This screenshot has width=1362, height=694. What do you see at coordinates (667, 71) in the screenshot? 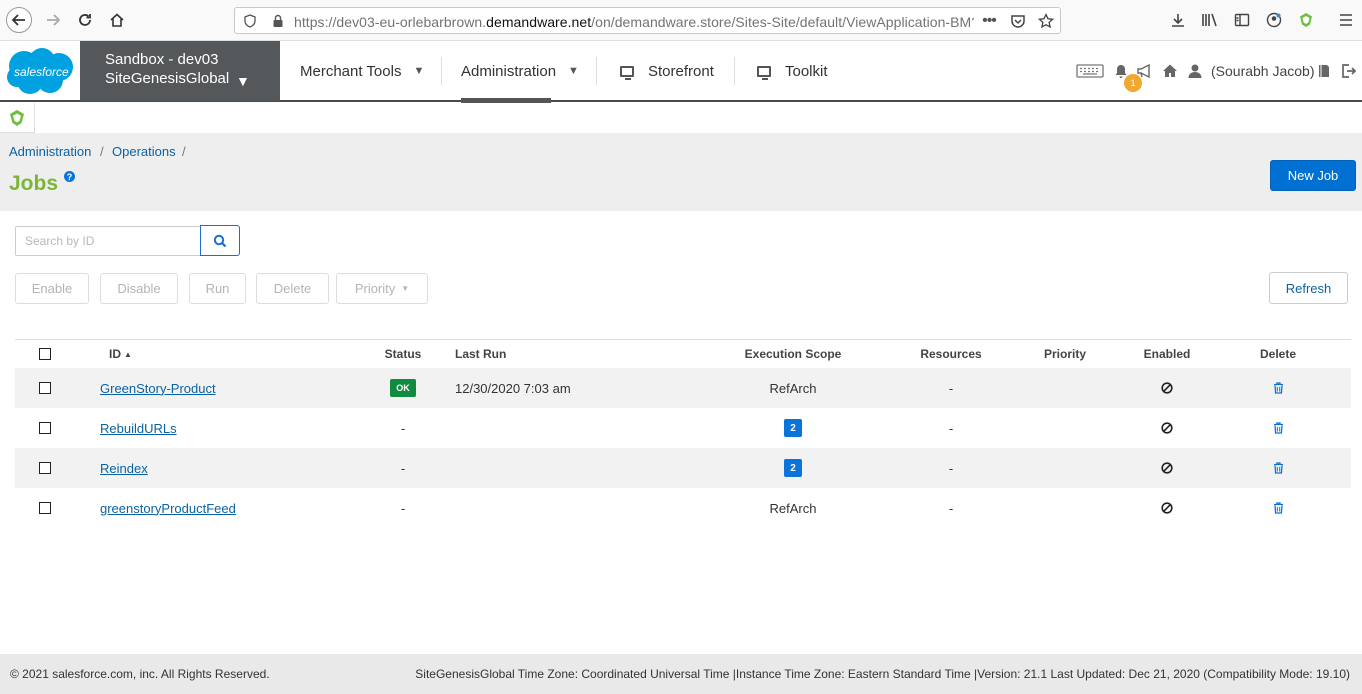
I see `menu-storefront: Storefront` at bounding box center [667, 71].